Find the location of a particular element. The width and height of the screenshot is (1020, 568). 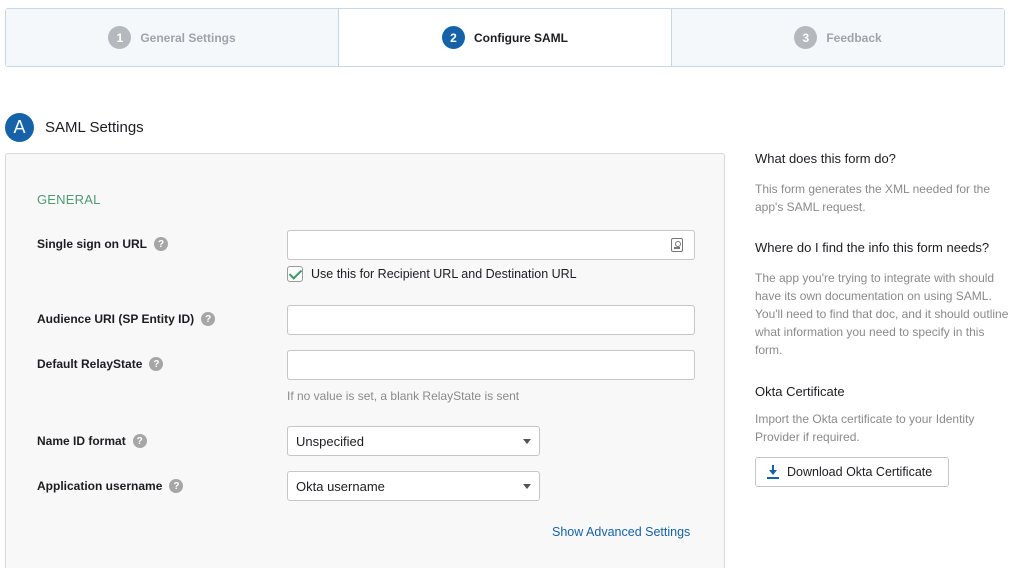

step-general-settings: 1 General Settings is located at coordinates (172, 37).